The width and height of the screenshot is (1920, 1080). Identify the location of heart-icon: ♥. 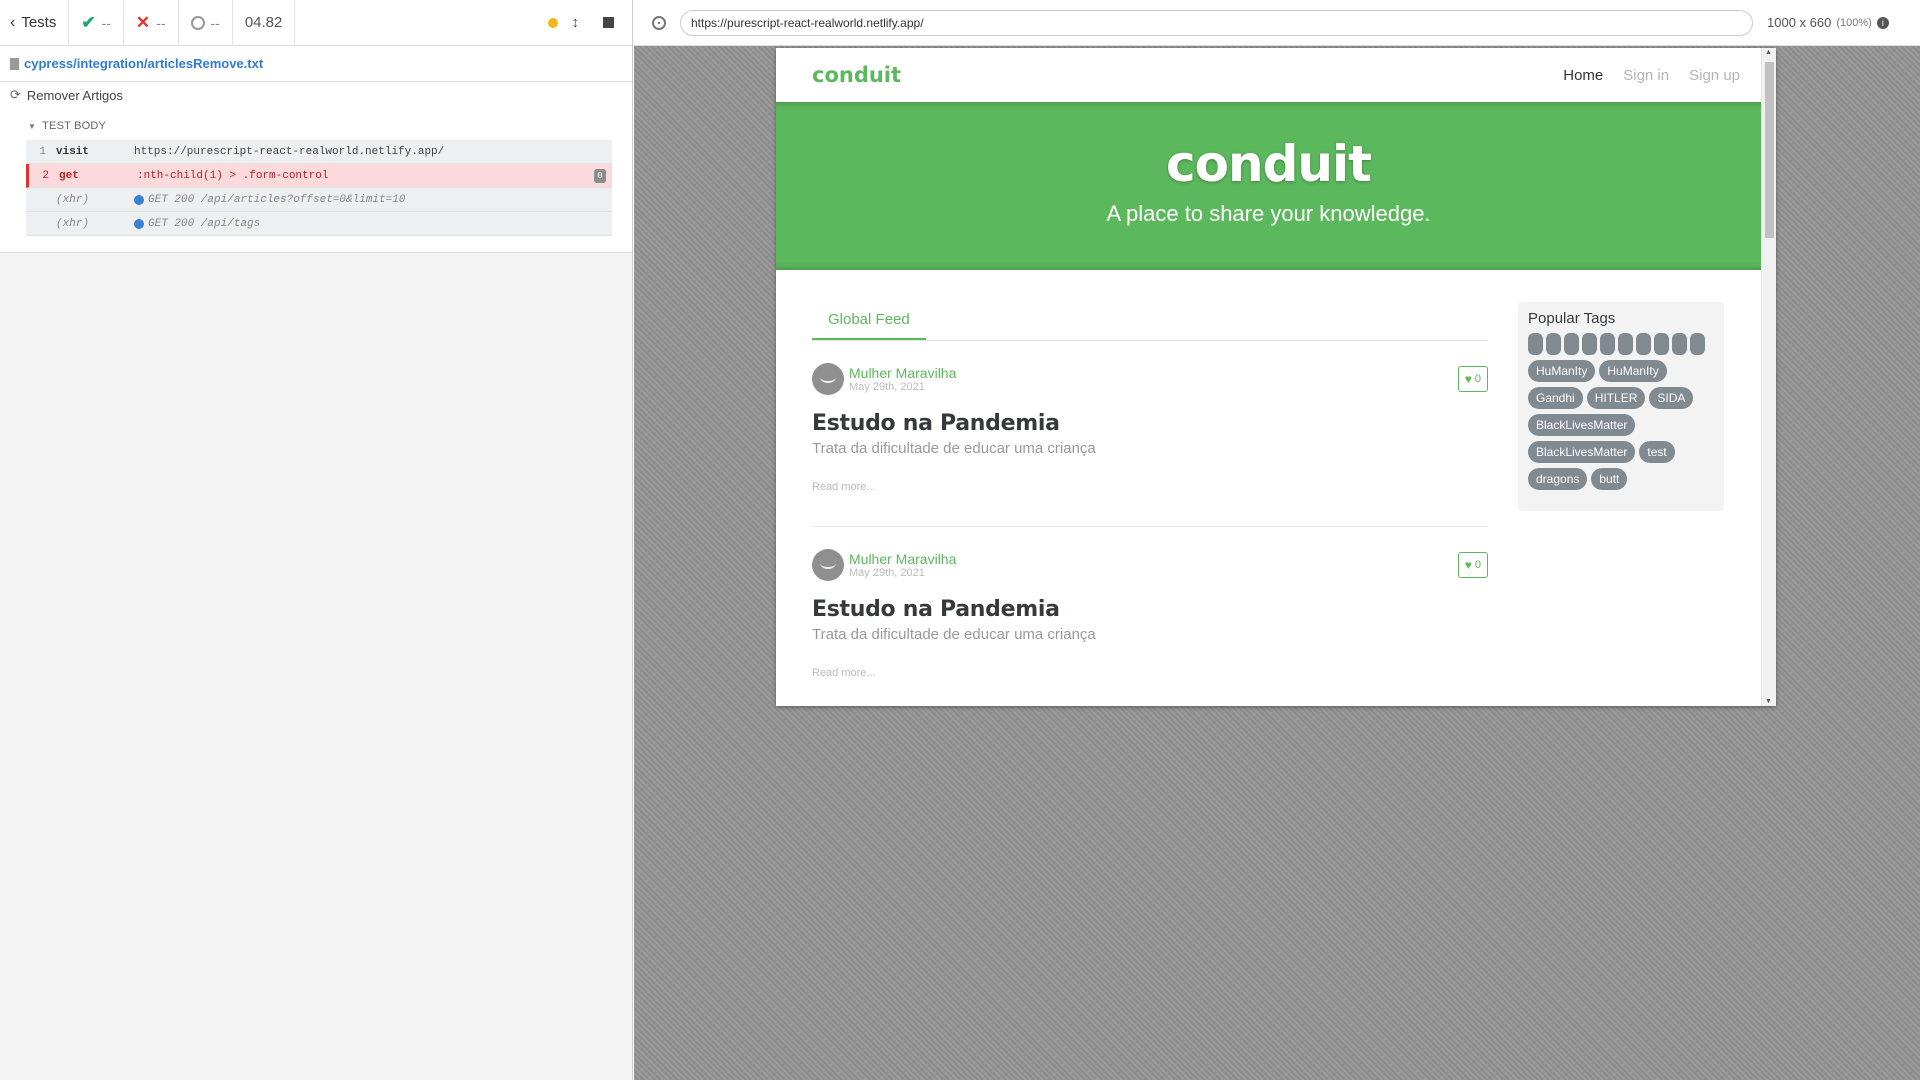
(1468, 379).